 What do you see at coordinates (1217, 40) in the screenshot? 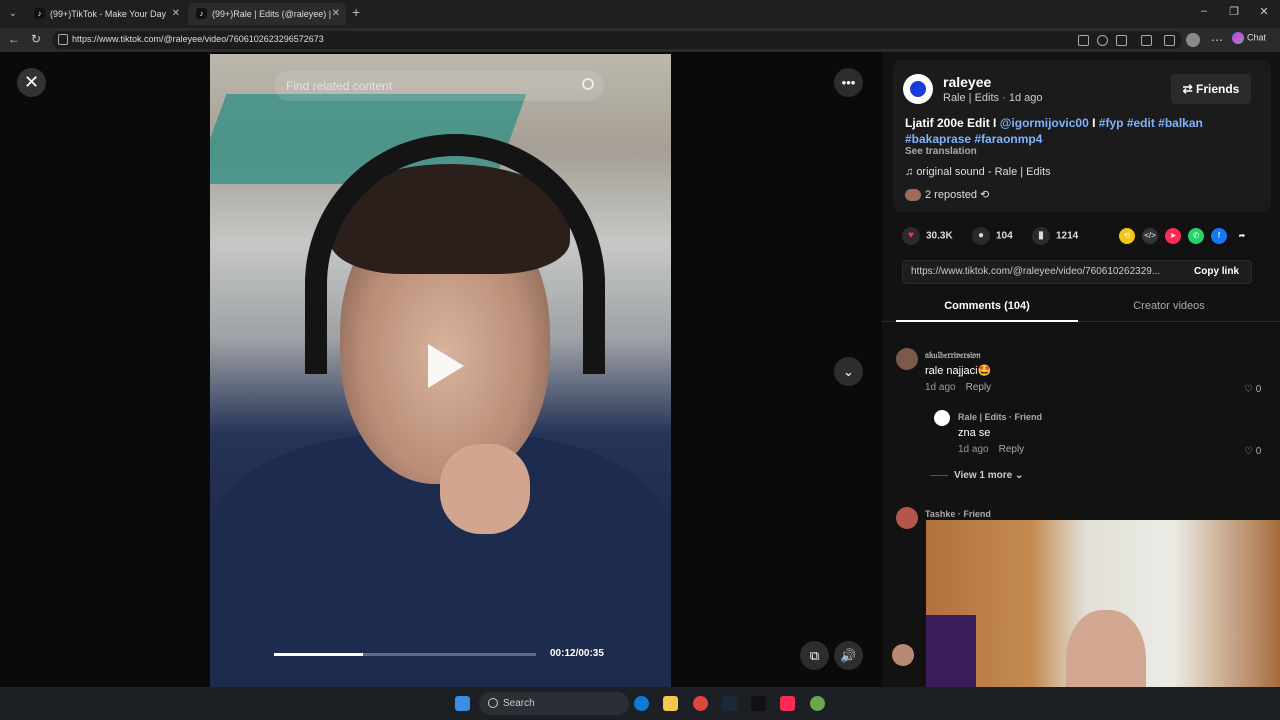
I see `more-menu-icon: ⋯` at bounding box center [1217, 40].